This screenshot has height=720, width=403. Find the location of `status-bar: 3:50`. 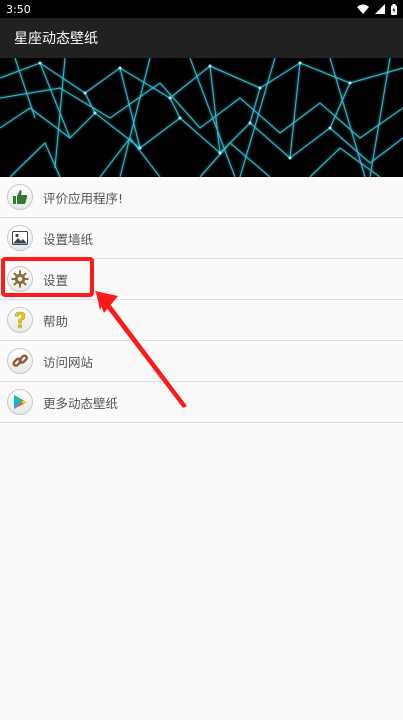

status-bar: 3:50 is located at coordinates (201, 9).